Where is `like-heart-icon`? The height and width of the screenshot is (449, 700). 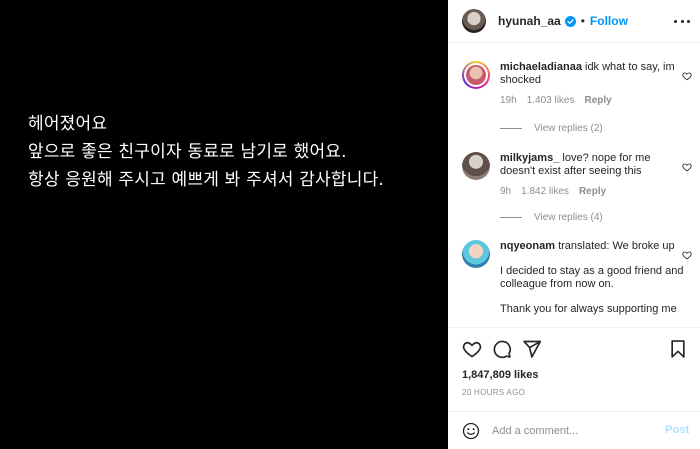
like-heart-icon is located at coordinates (472, 349).